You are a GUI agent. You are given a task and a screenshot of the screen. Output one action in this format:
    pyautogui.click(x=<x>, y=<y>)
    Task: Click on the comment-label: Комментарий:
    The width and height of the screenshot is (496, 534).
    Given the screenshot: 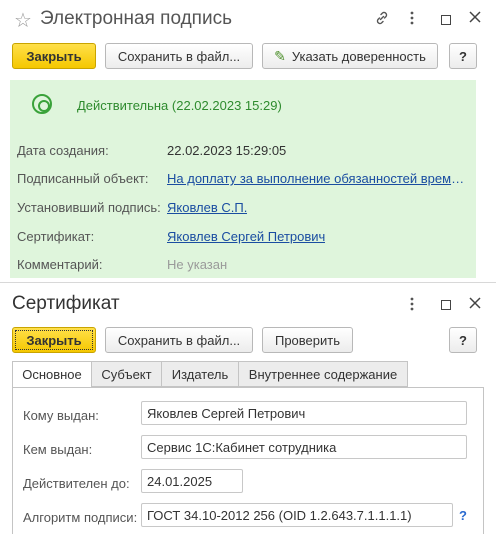 What is the action you would take?
    pyautogui.click(x=60, y=264)
    